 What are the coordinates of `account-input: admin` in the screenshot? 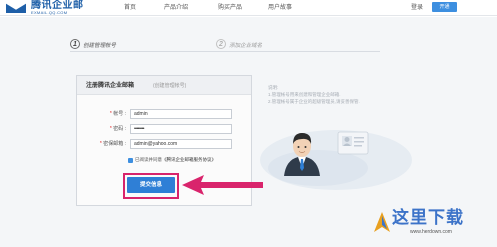 It's located at (181, 114).